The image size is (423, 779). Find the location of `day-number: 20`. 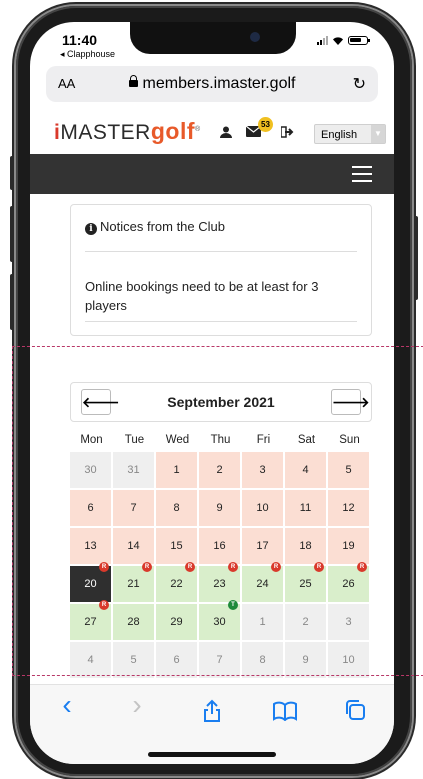

day-number: 20 is located at coordinates (90, 584).